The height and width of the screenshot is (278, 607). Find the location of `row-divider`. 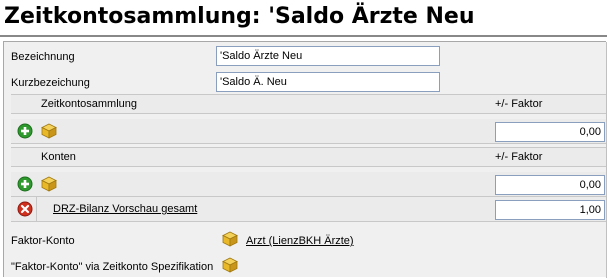

row-divider is located at coordinates (36, 209).